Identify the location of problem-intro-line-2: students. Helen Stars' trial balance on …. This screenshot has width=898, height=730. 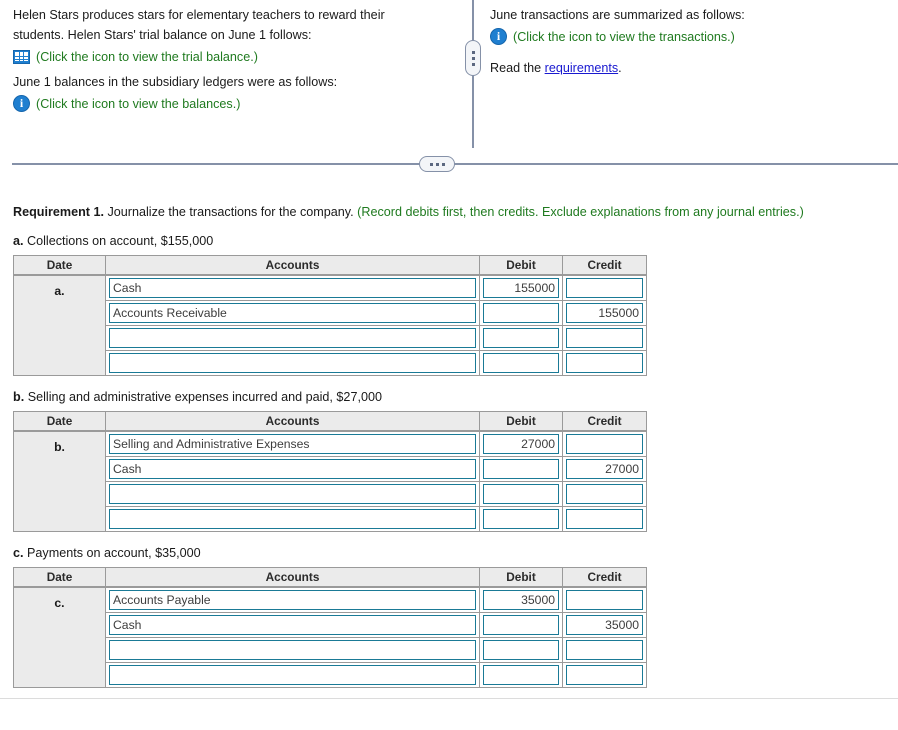
(162, 35).